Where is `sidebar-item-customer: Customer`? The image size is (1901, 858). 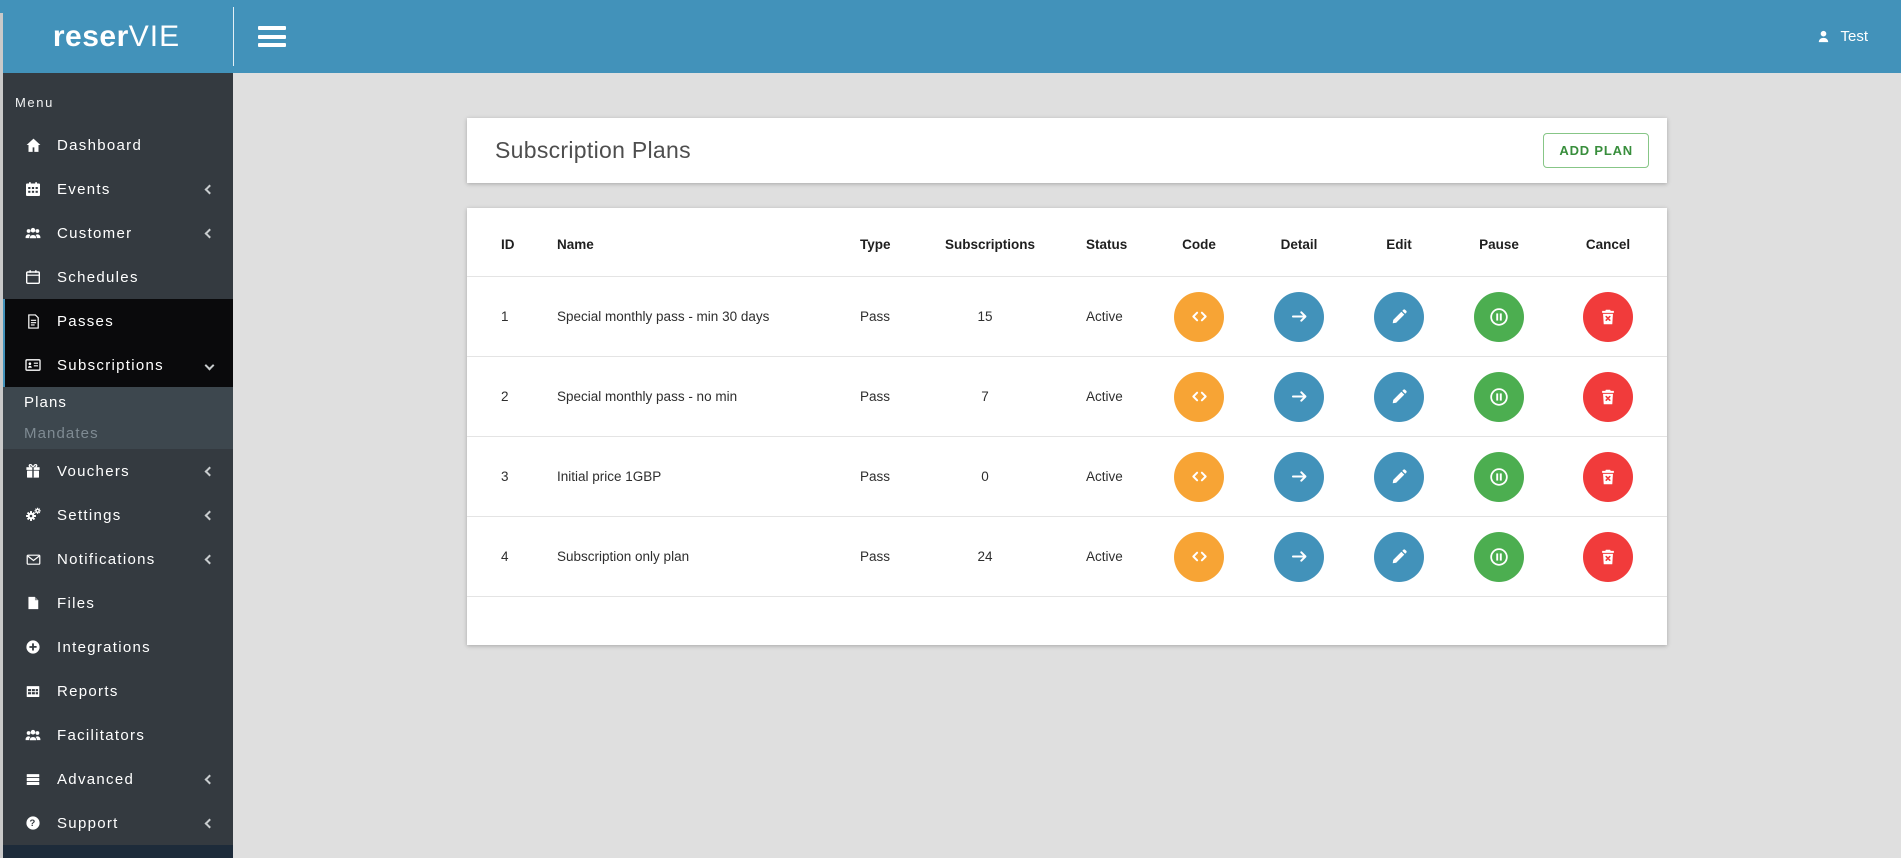 sidebar-item-customer: Customer is located at coordinates (116, 233).